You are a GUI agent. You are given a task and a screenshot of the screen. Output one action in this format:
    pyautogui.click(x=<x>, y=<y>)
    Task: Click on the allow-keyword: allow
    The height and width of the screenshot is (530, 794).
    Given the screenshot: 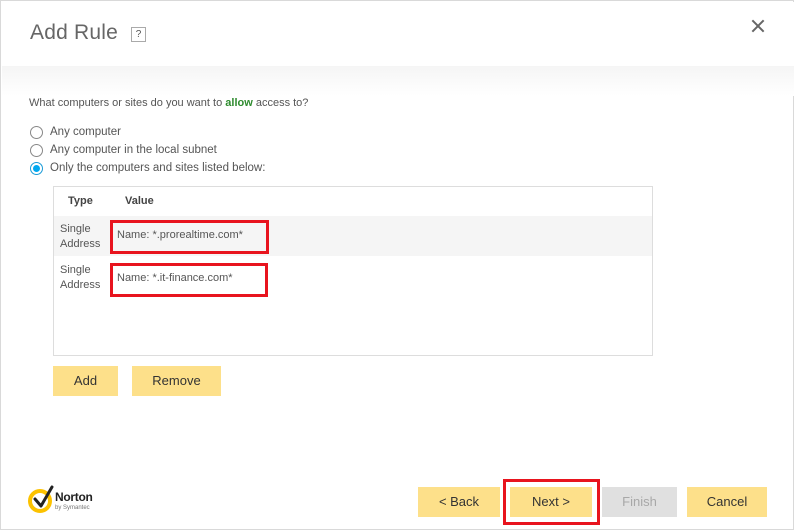 What is the action you would take?
    pyautogui.click(x=239, y=103)
    